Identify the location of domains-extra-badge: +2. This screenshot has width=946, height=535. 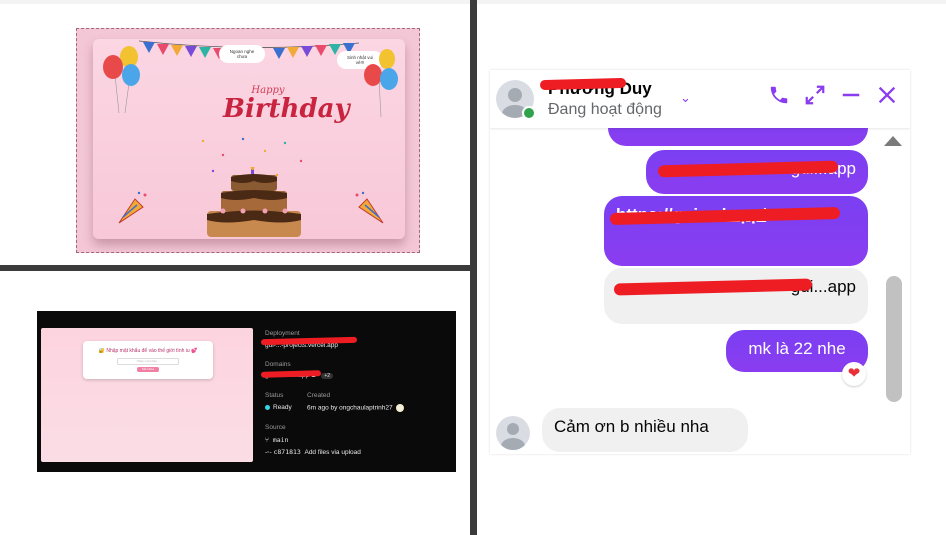
(327, 376).